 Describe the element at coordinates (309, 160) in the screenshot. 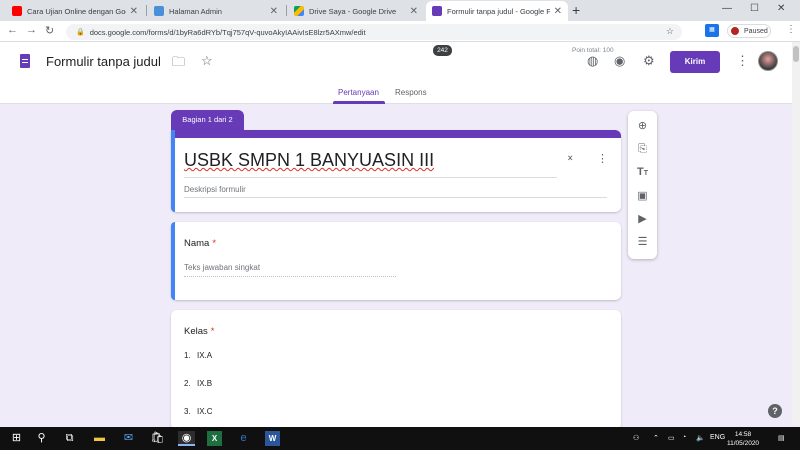

I see `form-title: USBK SMPN 1 BANYUASIN III` at that location.